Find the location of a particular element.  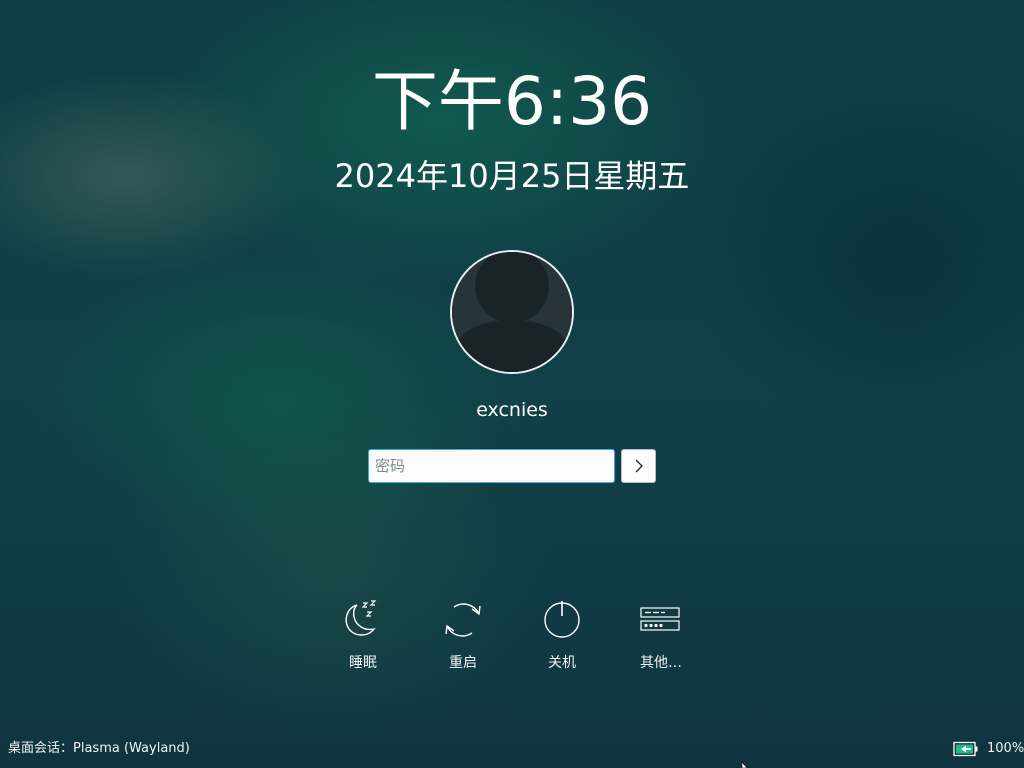

date: 2024年10月25日星期五 is located at coordinates (512, 176).